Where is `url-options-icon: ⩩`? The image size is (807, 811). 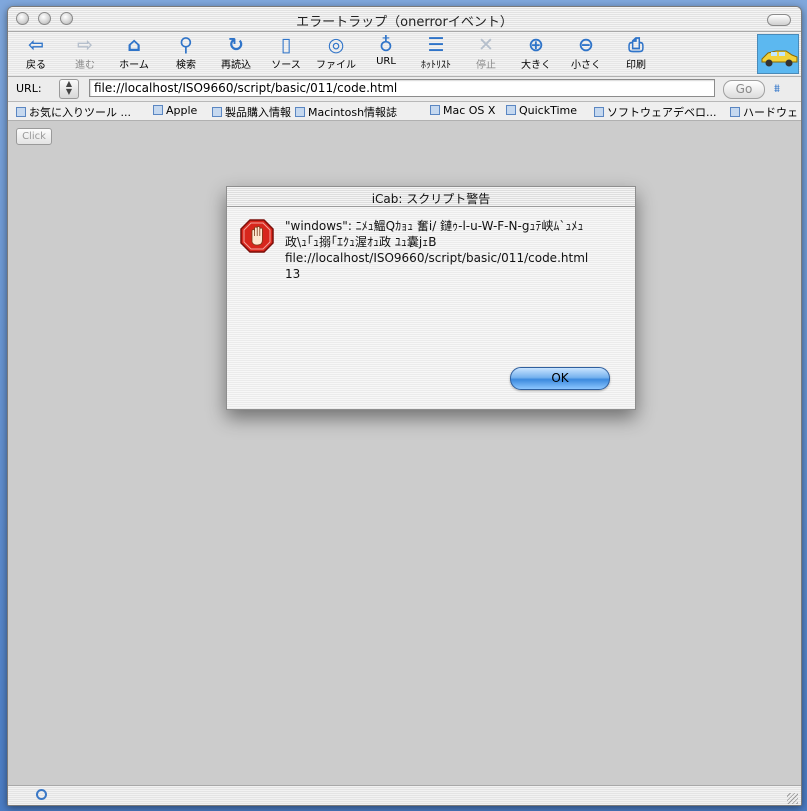 url-options-icon: ⩩ is located at coordinates (777, 89).